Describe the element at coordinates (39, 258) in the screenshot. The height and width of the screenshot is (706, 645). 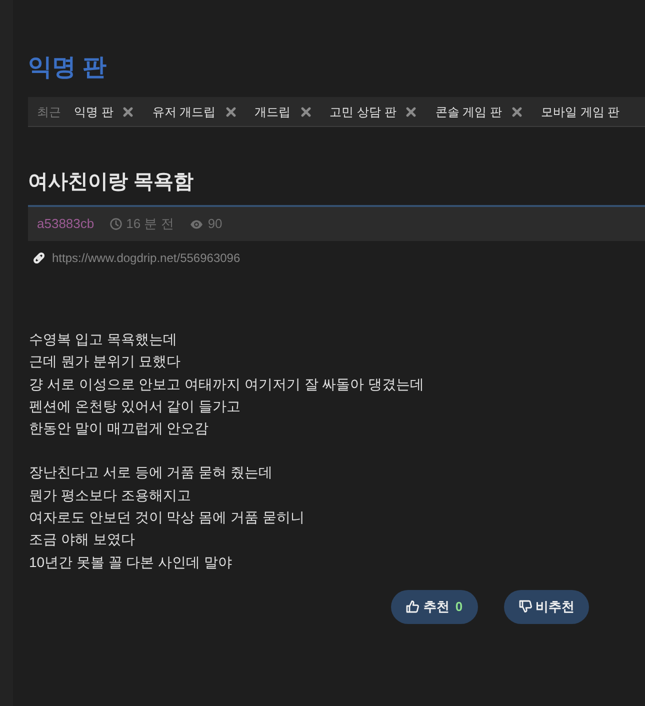
I see `link-icon` at that location.